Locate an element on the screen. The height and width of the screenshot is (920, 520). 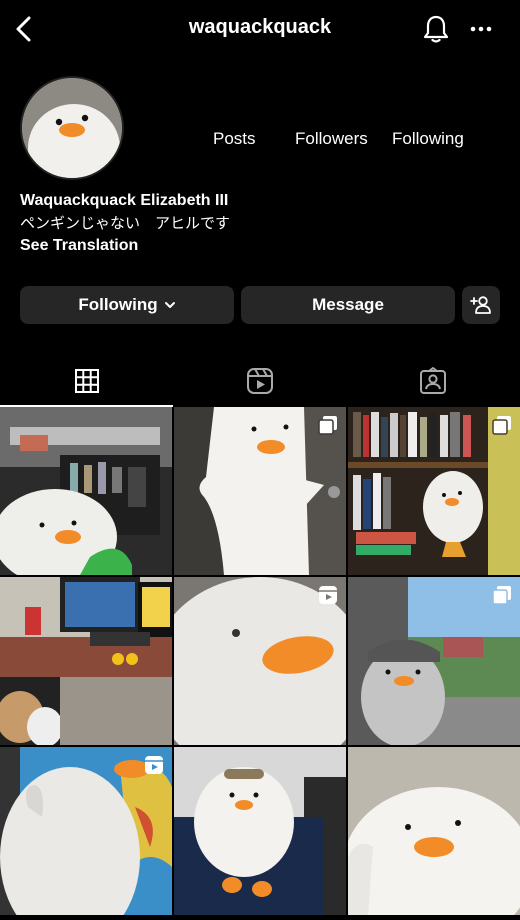
profile-tabs is located at coordinates (260, 382).